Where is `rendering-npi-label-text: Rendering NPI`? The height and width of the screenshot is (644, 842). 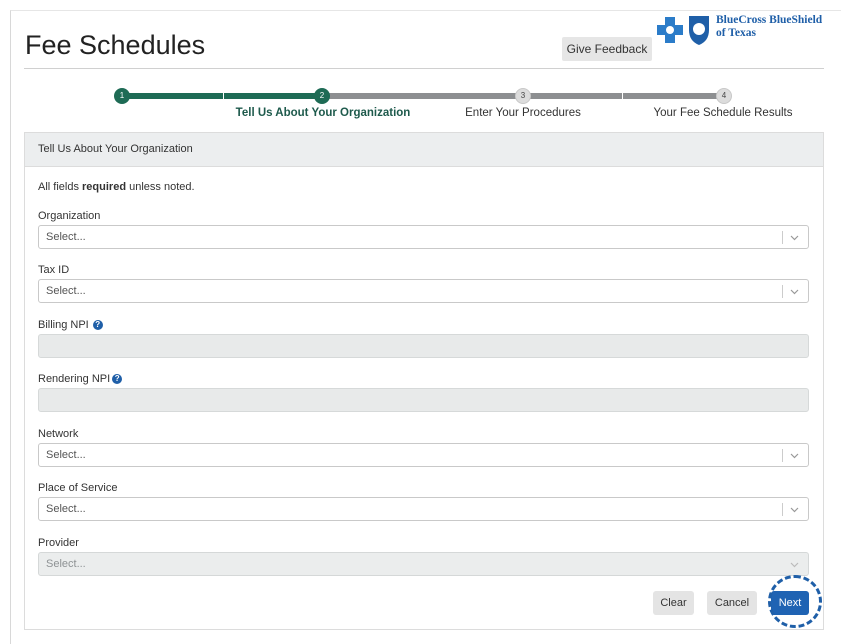 rendering-npi-label-text: Rendering NPI is located at coordinates (74, 379).